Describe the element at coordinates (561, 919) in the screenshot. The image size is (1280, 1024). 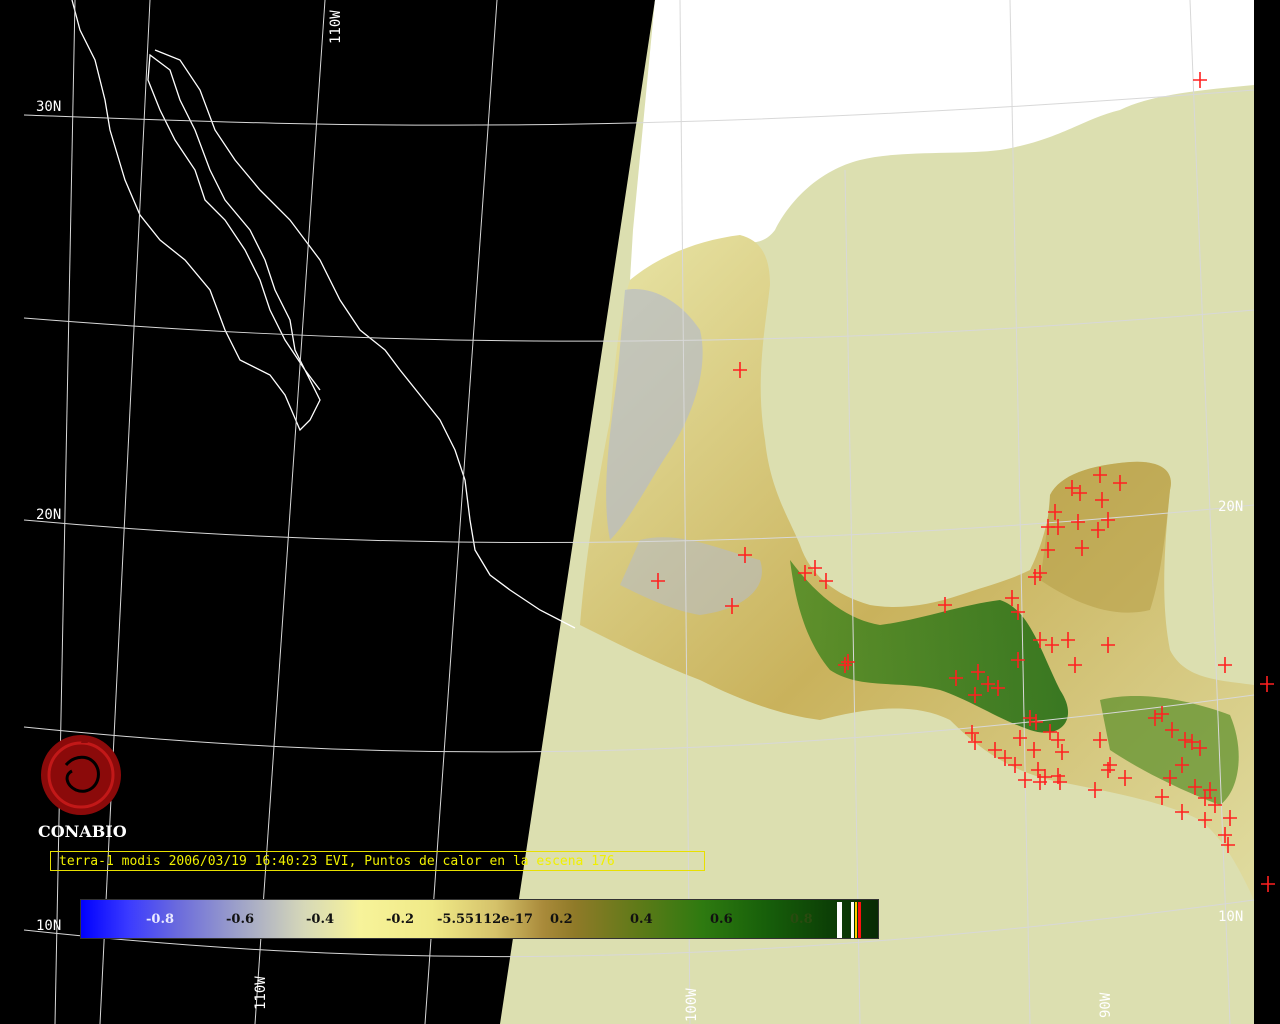
I see `colorbar-tick: 0.2` at that location.